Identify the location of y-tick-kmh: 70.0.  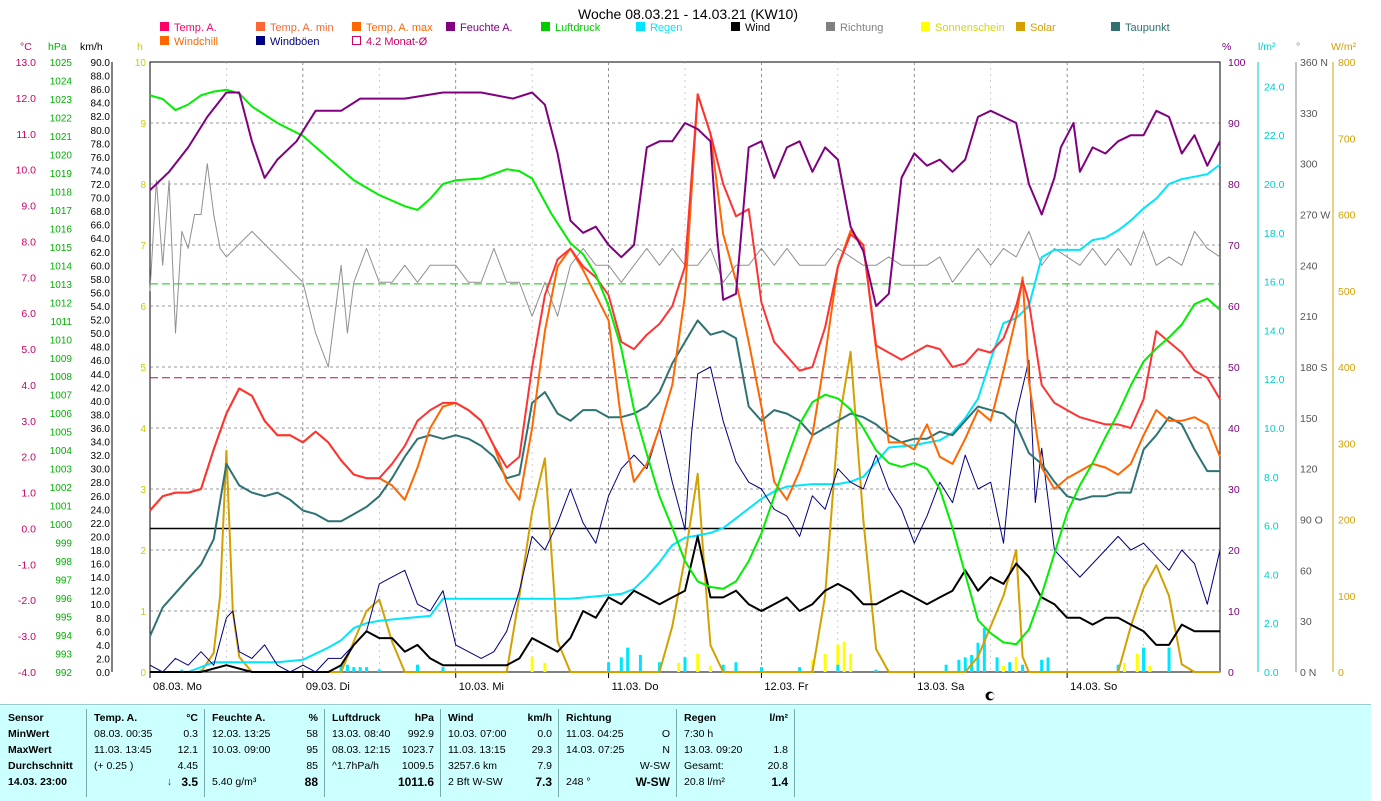
(101, 199).